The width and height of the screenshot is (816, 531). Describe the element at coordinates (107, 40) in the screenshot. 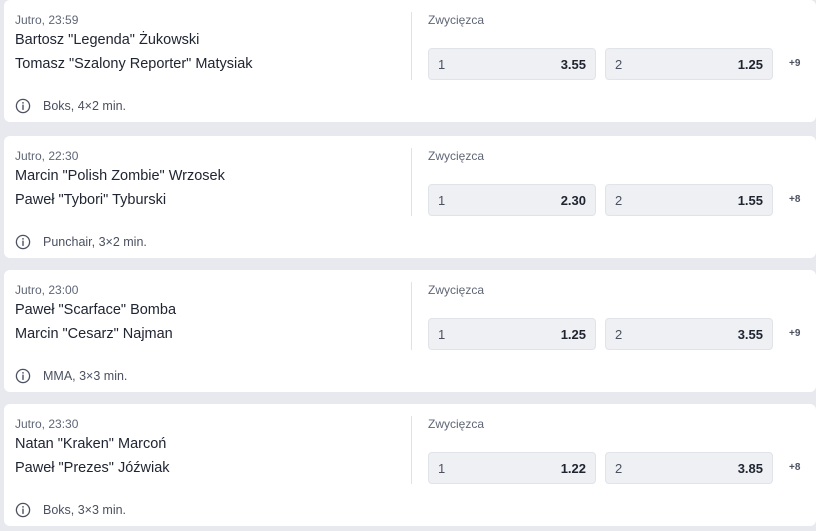

I see `fighter-1-name: Bartosz "Legenda" Żukowski` at that location.